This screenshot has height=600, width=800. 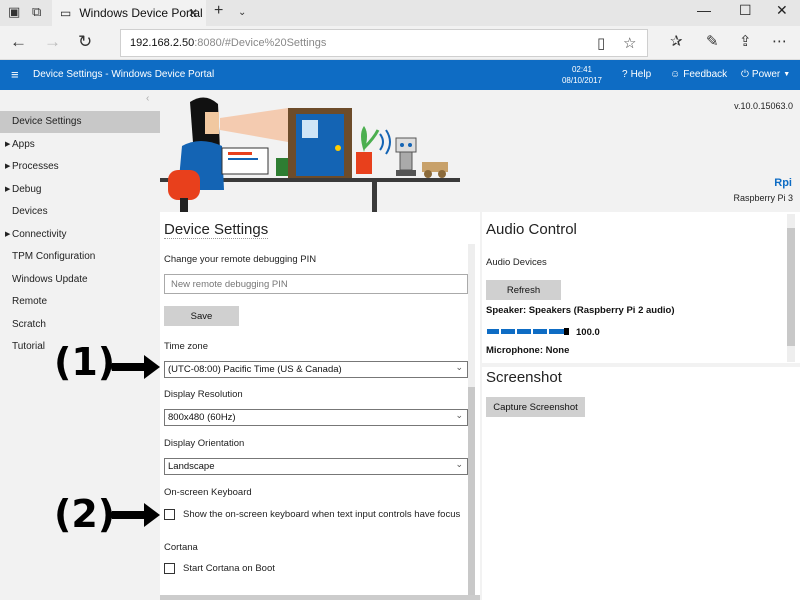 I want to click on more-options-icon: ⋯, so click(x=779, y=41).